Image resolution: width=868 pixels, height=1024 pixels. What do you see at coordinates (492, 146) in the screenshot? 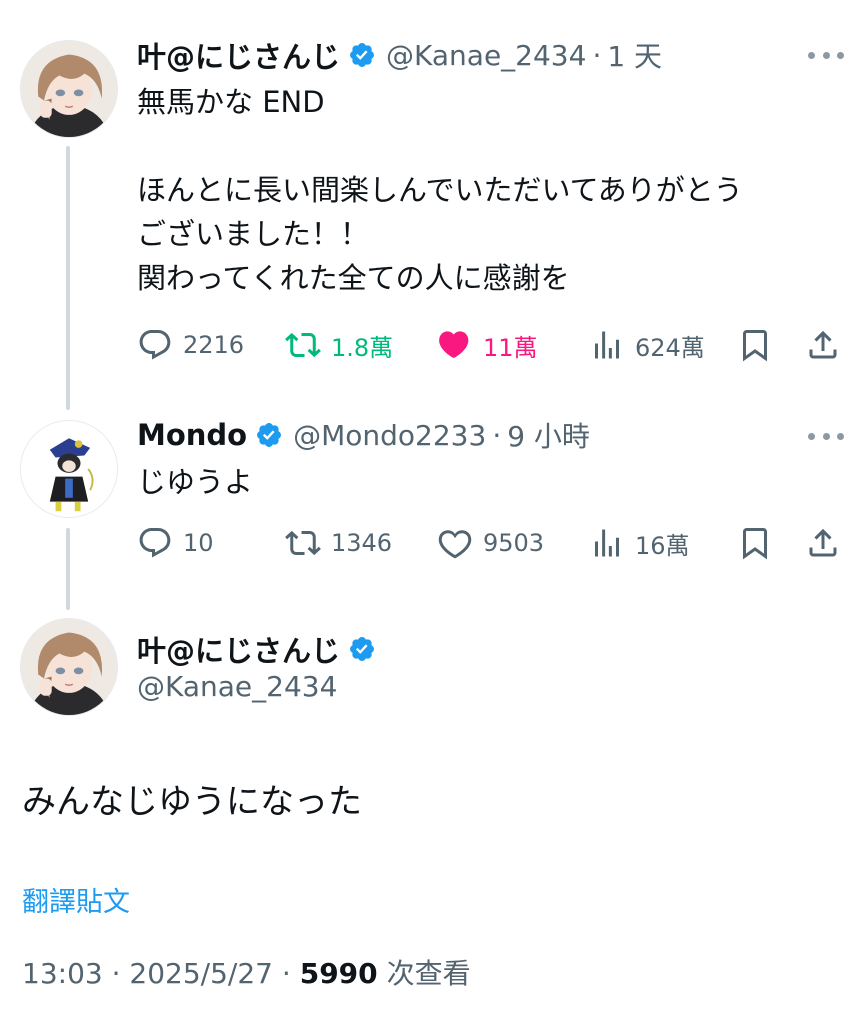
I see `tweet-line` at bounding box center [492, 146].